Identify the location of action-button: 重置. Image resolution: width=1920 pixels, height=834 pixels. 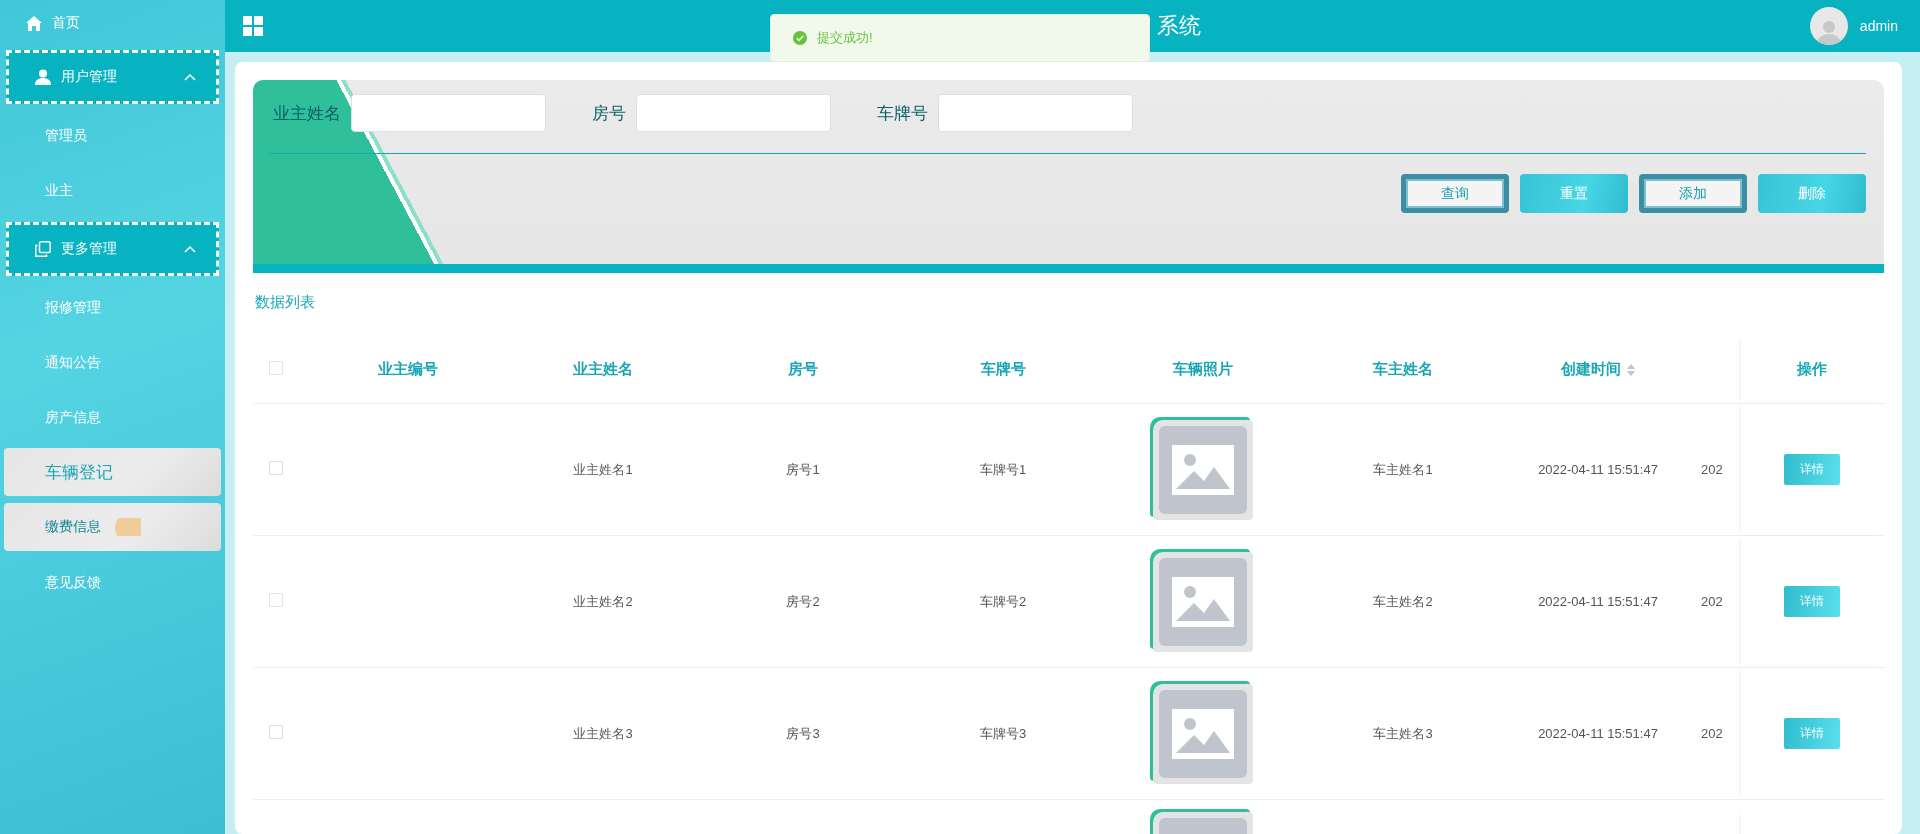
(1574, 193).